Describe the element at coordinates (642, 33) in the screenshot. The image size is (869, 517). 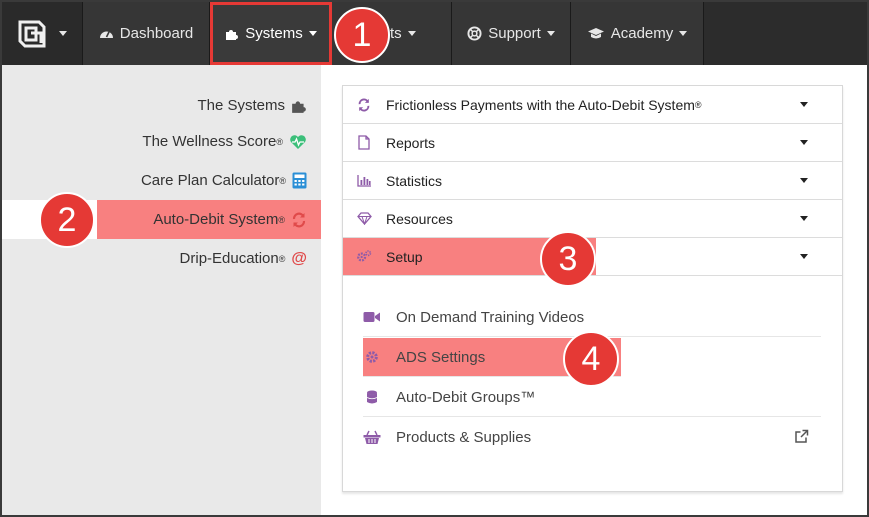
I see `nav-academy-label: Academy` at that location.